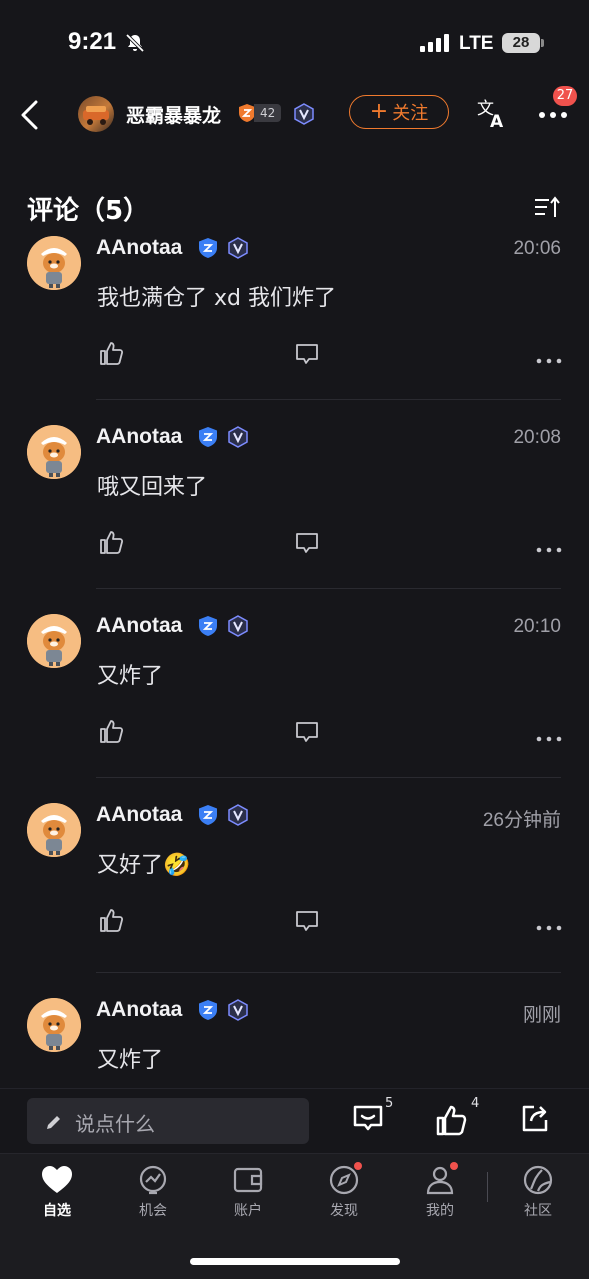 This screenshot has height=1279, width=589. What do you see at coordinates (168, 1121) in the screenshot?
I see `comment-input: 说点什么` at bounding box center [168, 1121].